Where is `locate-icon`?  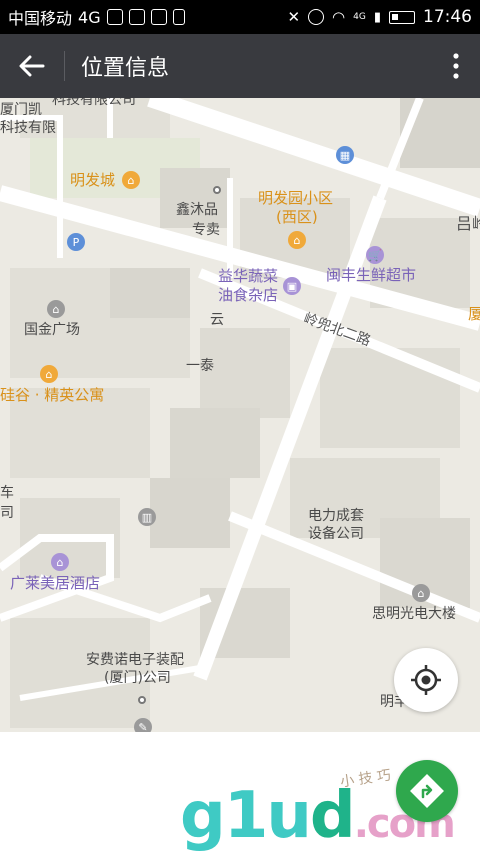
locate-icon is located at coordinates (426, 680).